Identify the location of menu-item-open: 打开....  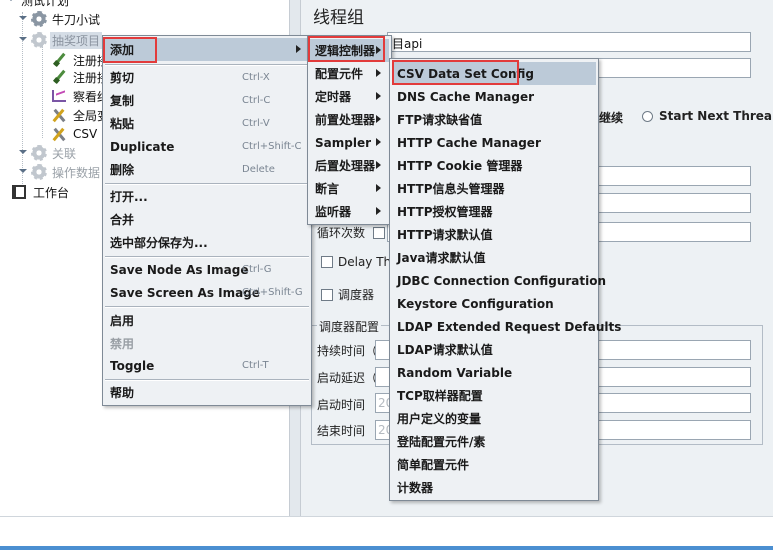
(207, 196).